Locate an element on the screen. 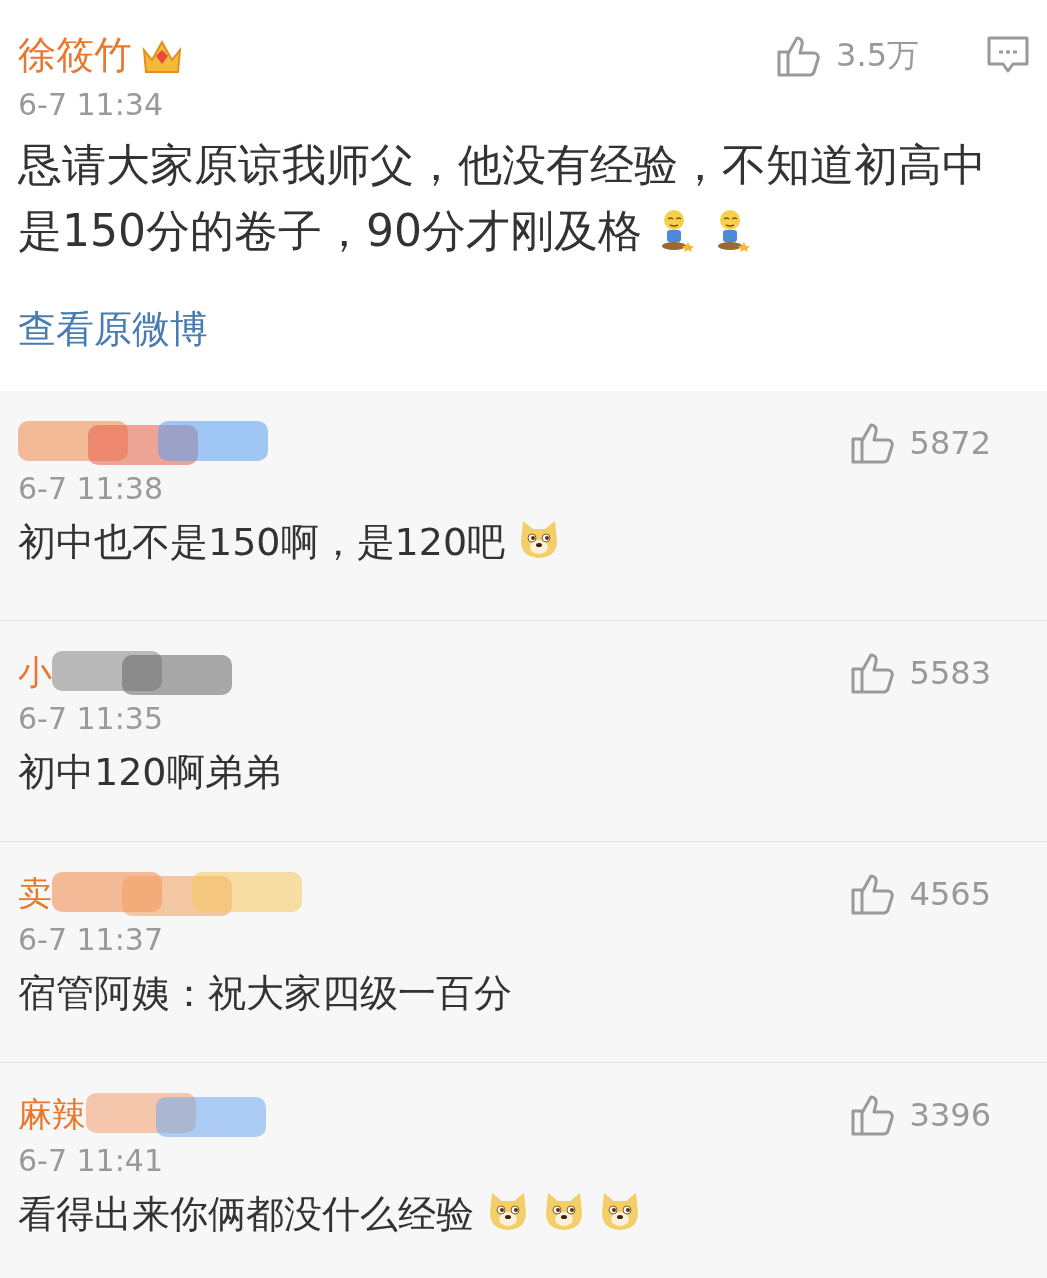 This screenshot has height=1278, width=1047. like-count: 5872 is located at coordinates (950, 443).